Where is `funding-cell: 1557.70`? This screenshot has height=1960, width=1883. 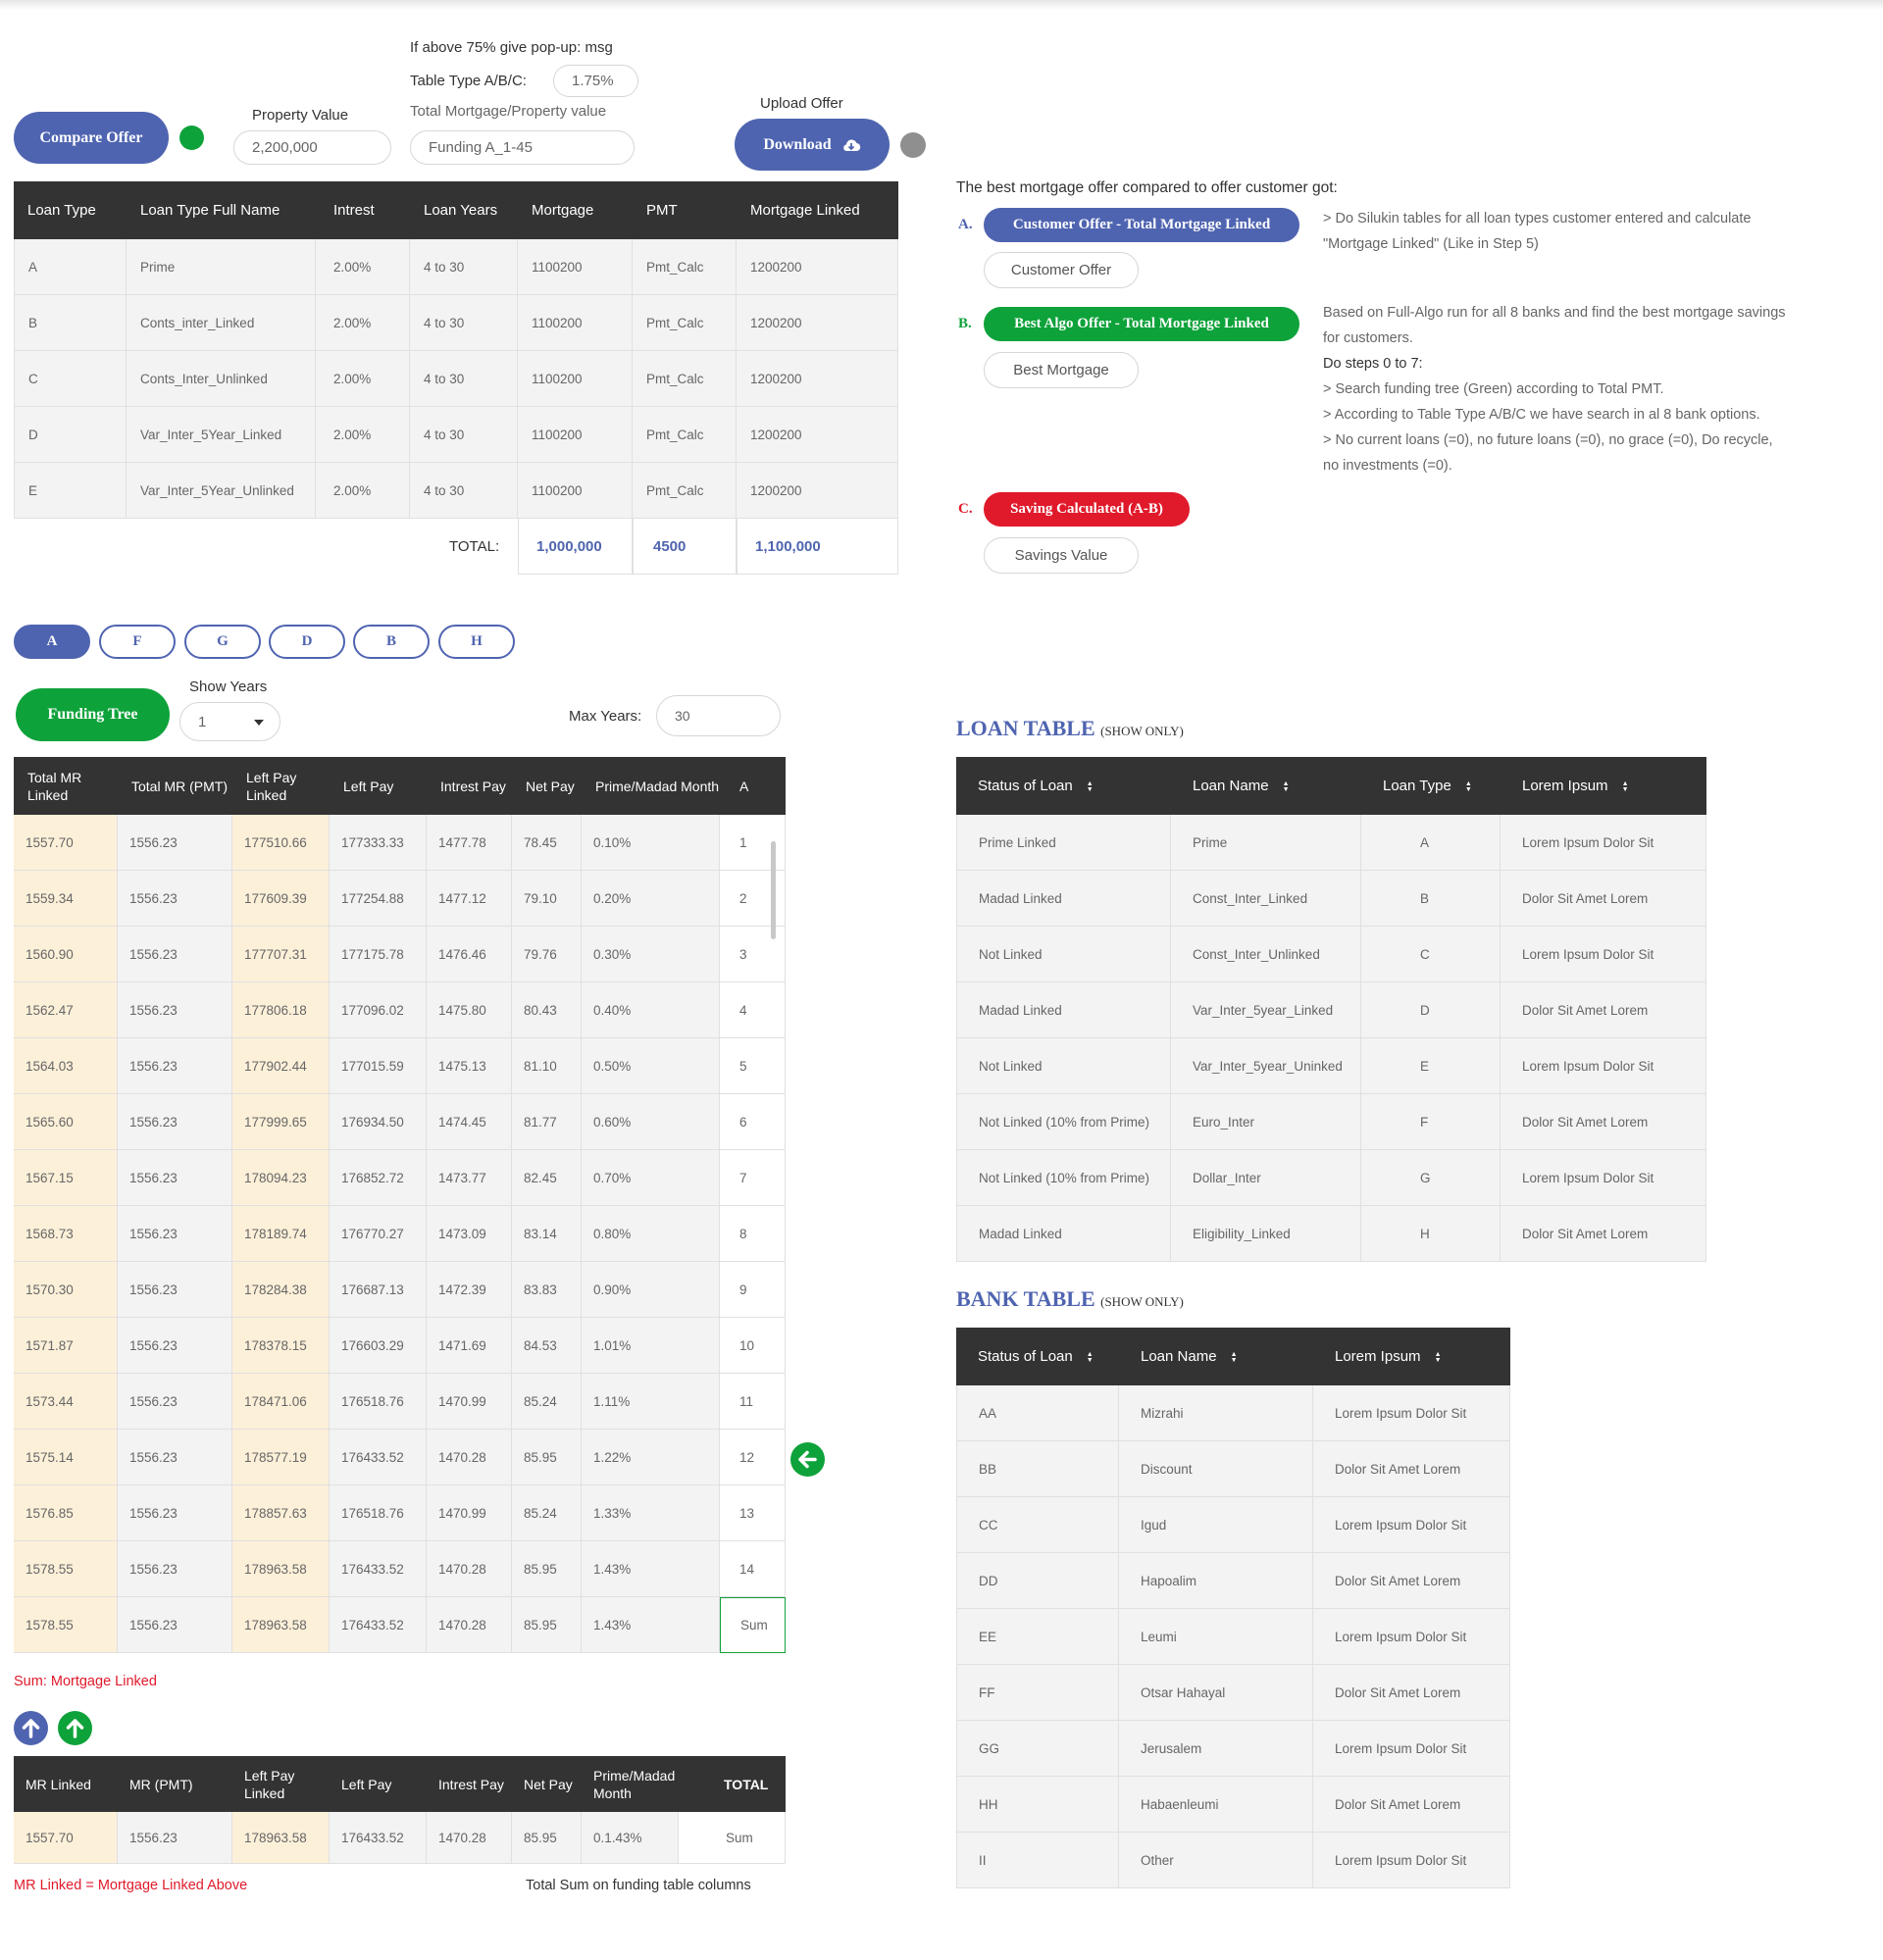
funding-cell: 1557.70 is located at coordinates (66, 843).